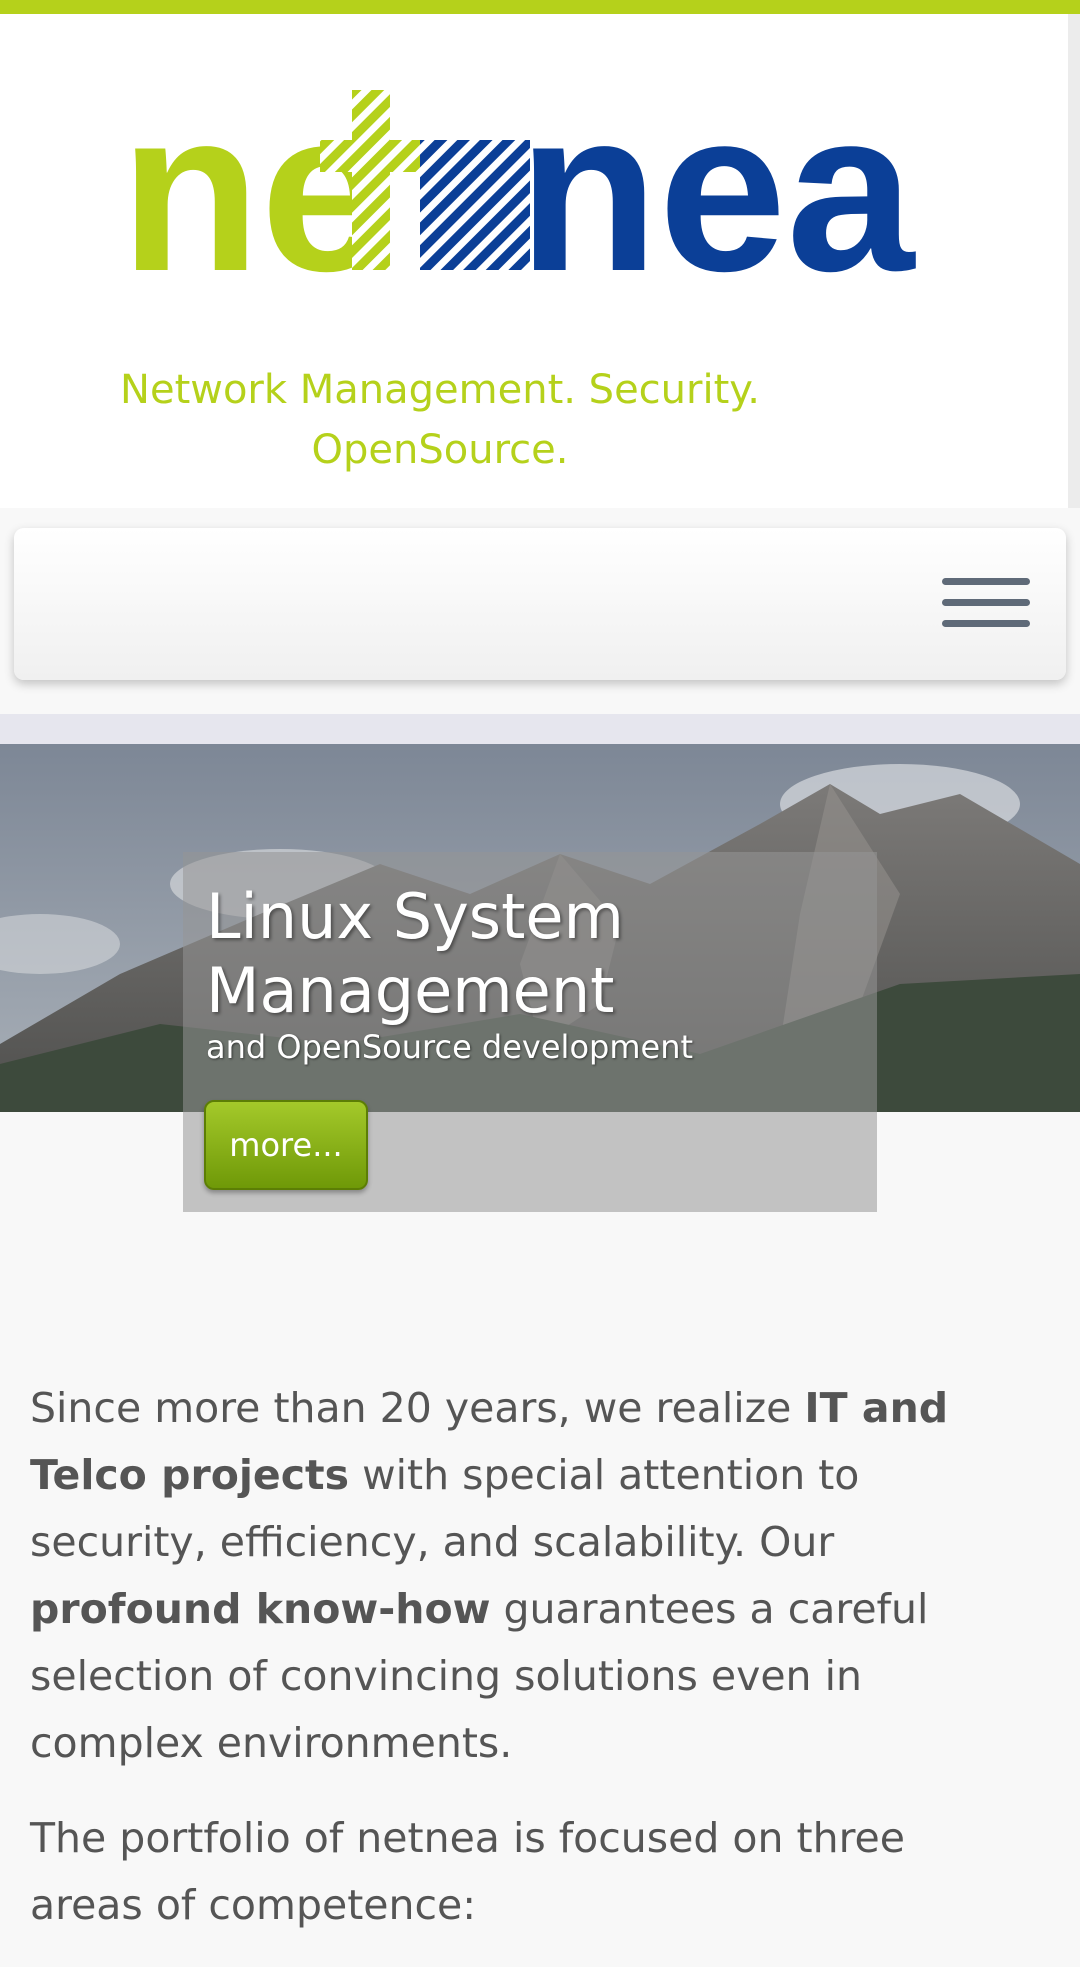 The height and width of the screenshot is (1967, 1080). What do you see at coordinates (1074, 261) in the screenshot?
I see `header-scroll-edge` at bounding box center [1074, 261].